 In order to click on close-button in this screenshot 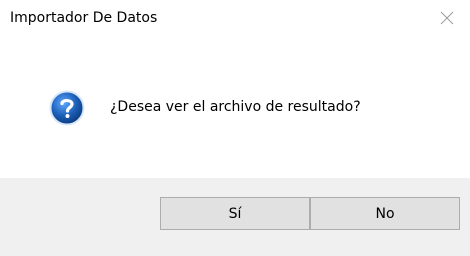, I will do `click(447, 18)`.